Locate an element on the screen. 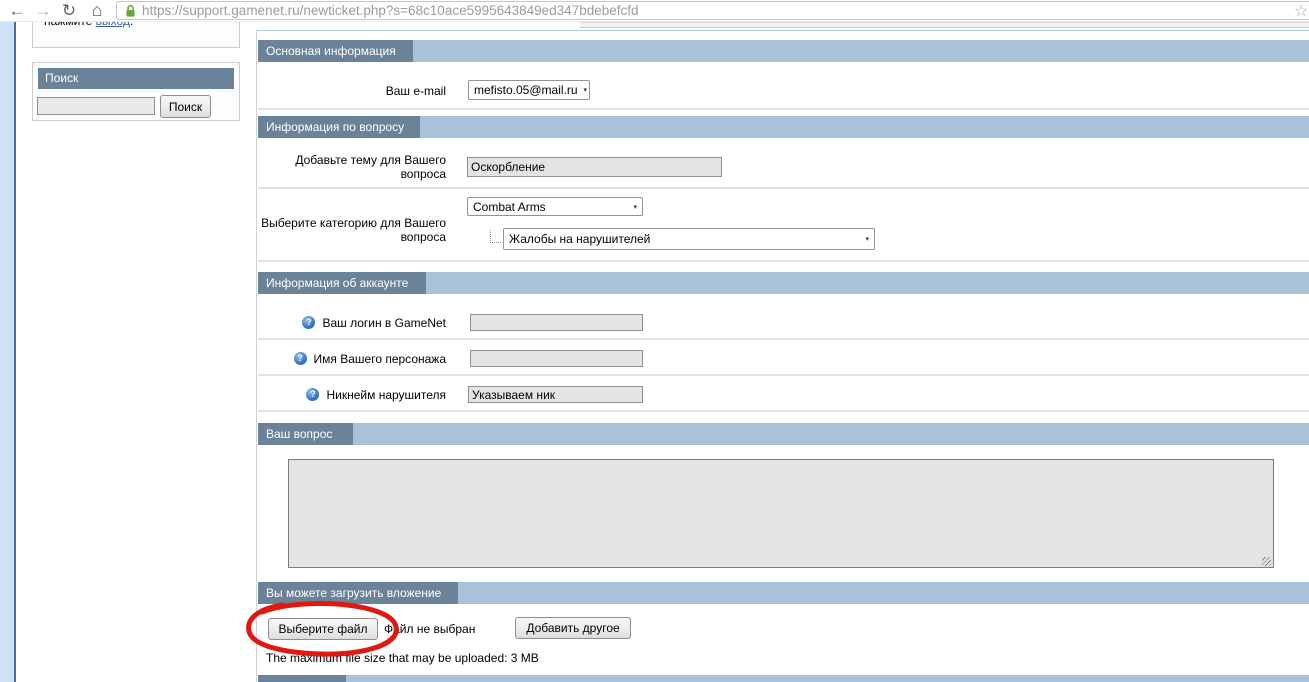 Image resolution: width=1309 pixels, height=682 pixels. email-label: Ваш e-mail is located at coordinates (415, 91).